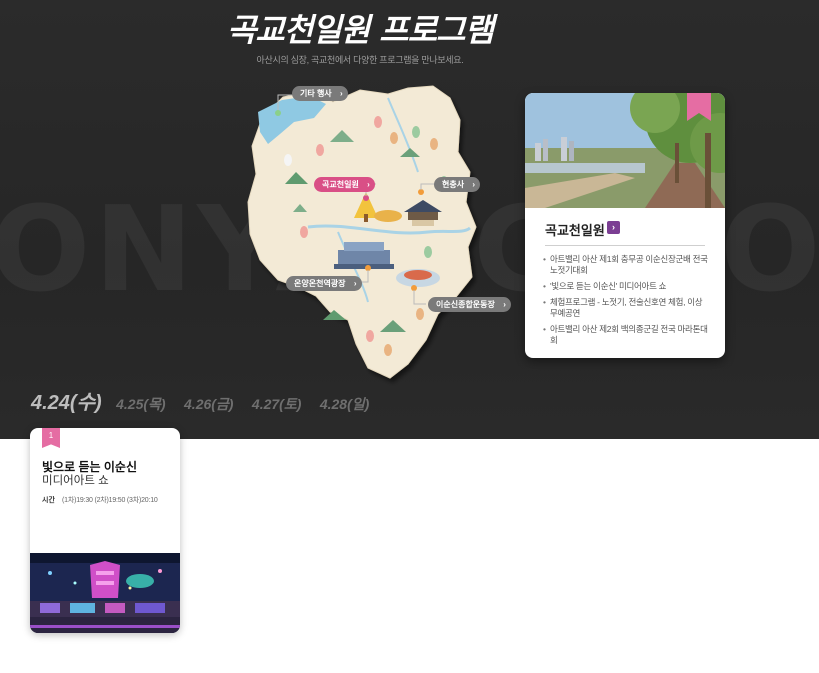  I want to click on map-pill-onyang: 온양온천역광장 ›, so click(324, 283).